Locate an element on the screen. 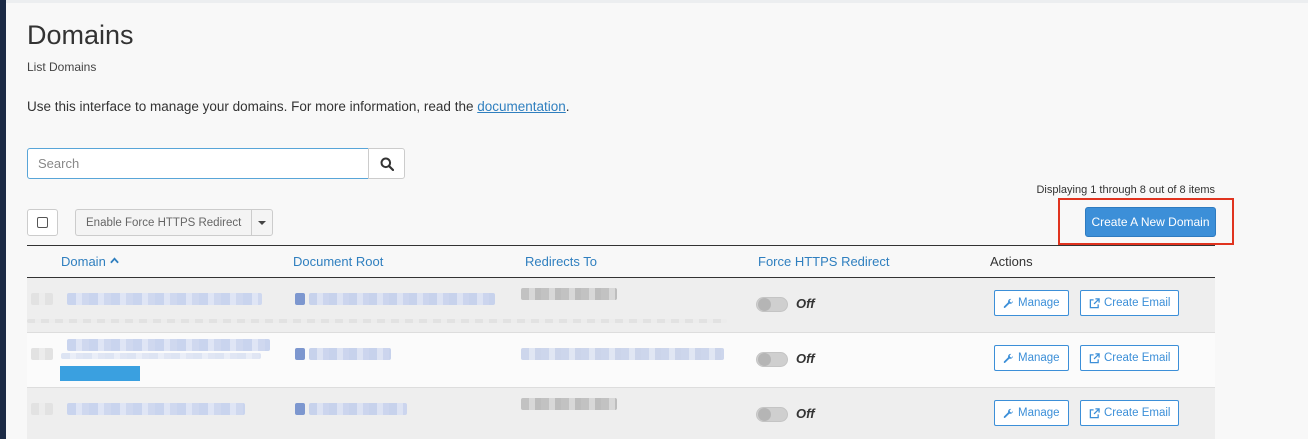 The height and width of the screenshot is (439, 1308). select-all-checkbox is located at coordinates (42, 222).